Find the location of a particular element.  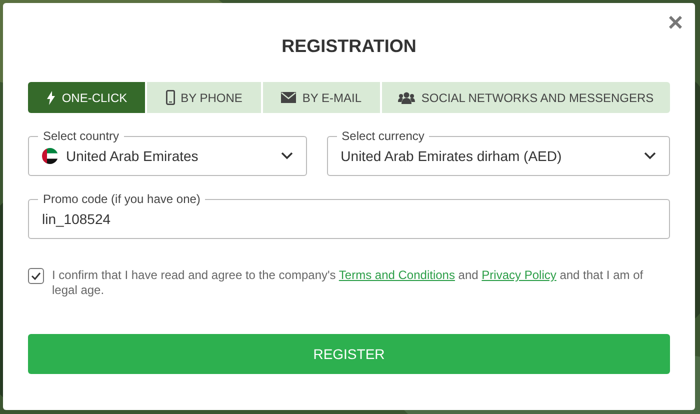

field-value: United Arab Emirates dirham (AED) is located at coordinates (451, 156).